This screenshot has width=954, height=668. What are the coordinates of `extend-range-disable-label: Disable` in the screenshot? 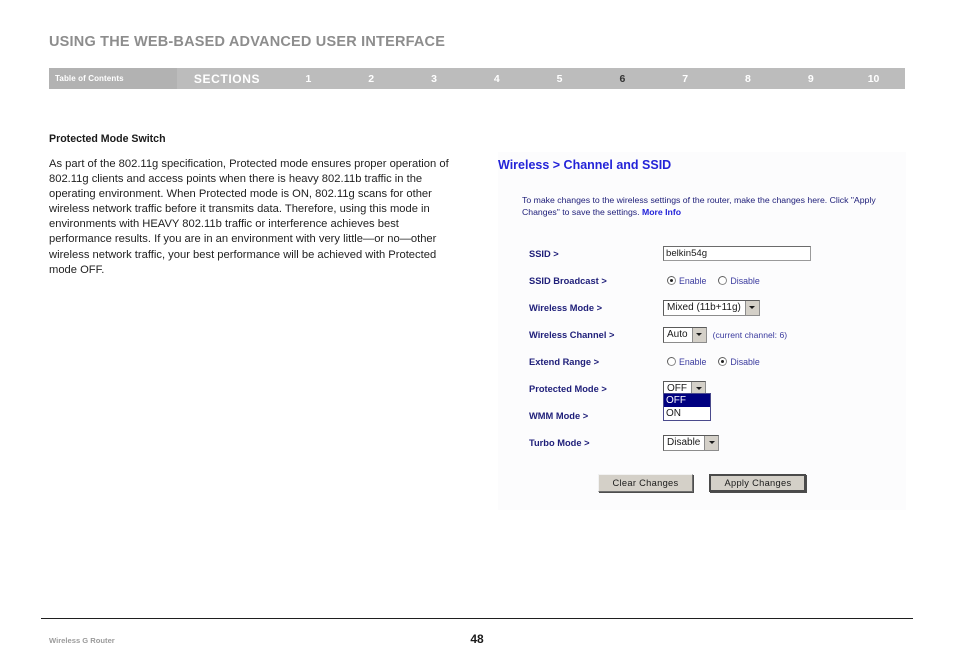 It's located at (745, 361).